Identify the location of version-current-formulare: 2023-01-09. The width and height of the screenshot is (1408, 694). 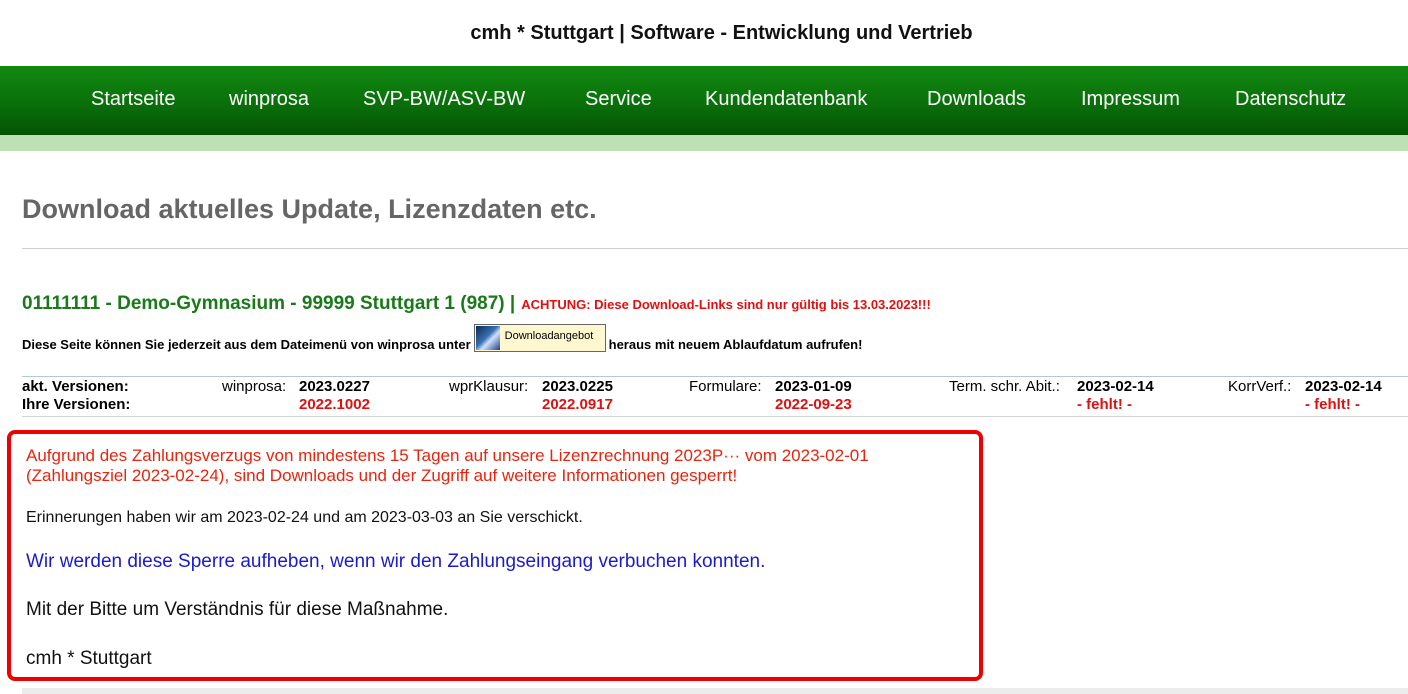
(813, 386).